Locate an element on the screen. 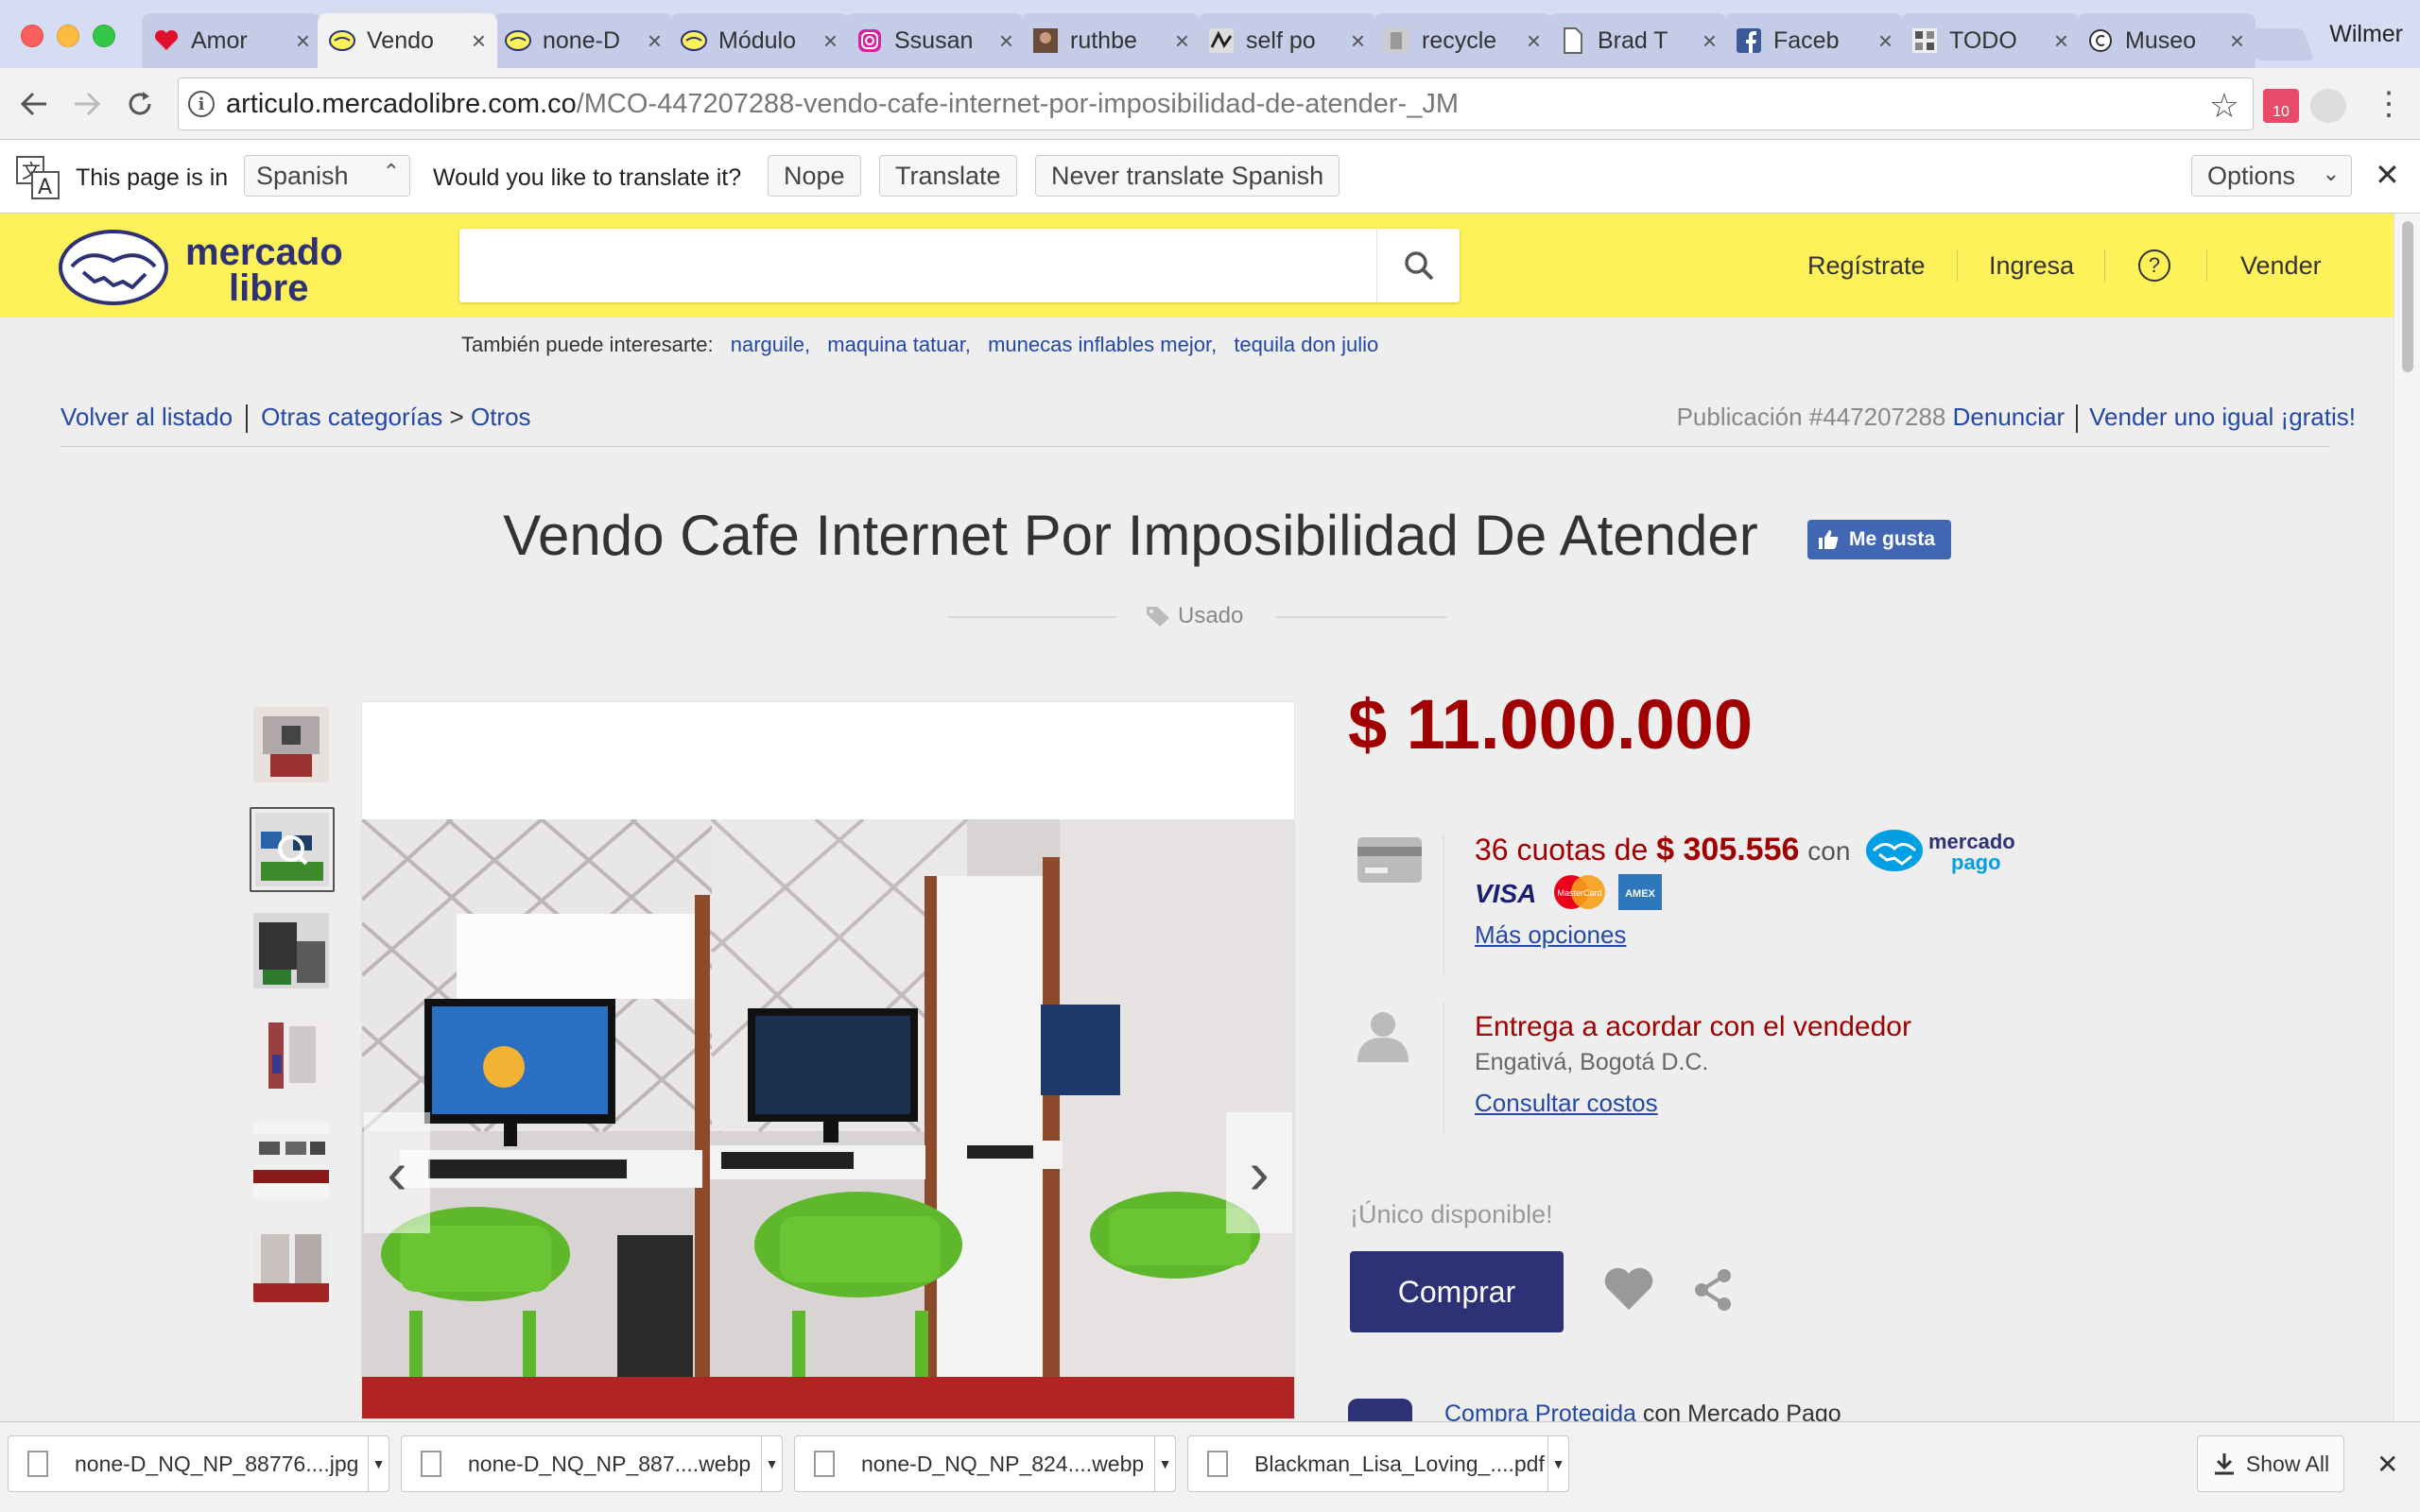 Image resolution: width=2420 pixels, height=1512 pixels. tab-museo: Museo × is located at coordinates (2166, 40).